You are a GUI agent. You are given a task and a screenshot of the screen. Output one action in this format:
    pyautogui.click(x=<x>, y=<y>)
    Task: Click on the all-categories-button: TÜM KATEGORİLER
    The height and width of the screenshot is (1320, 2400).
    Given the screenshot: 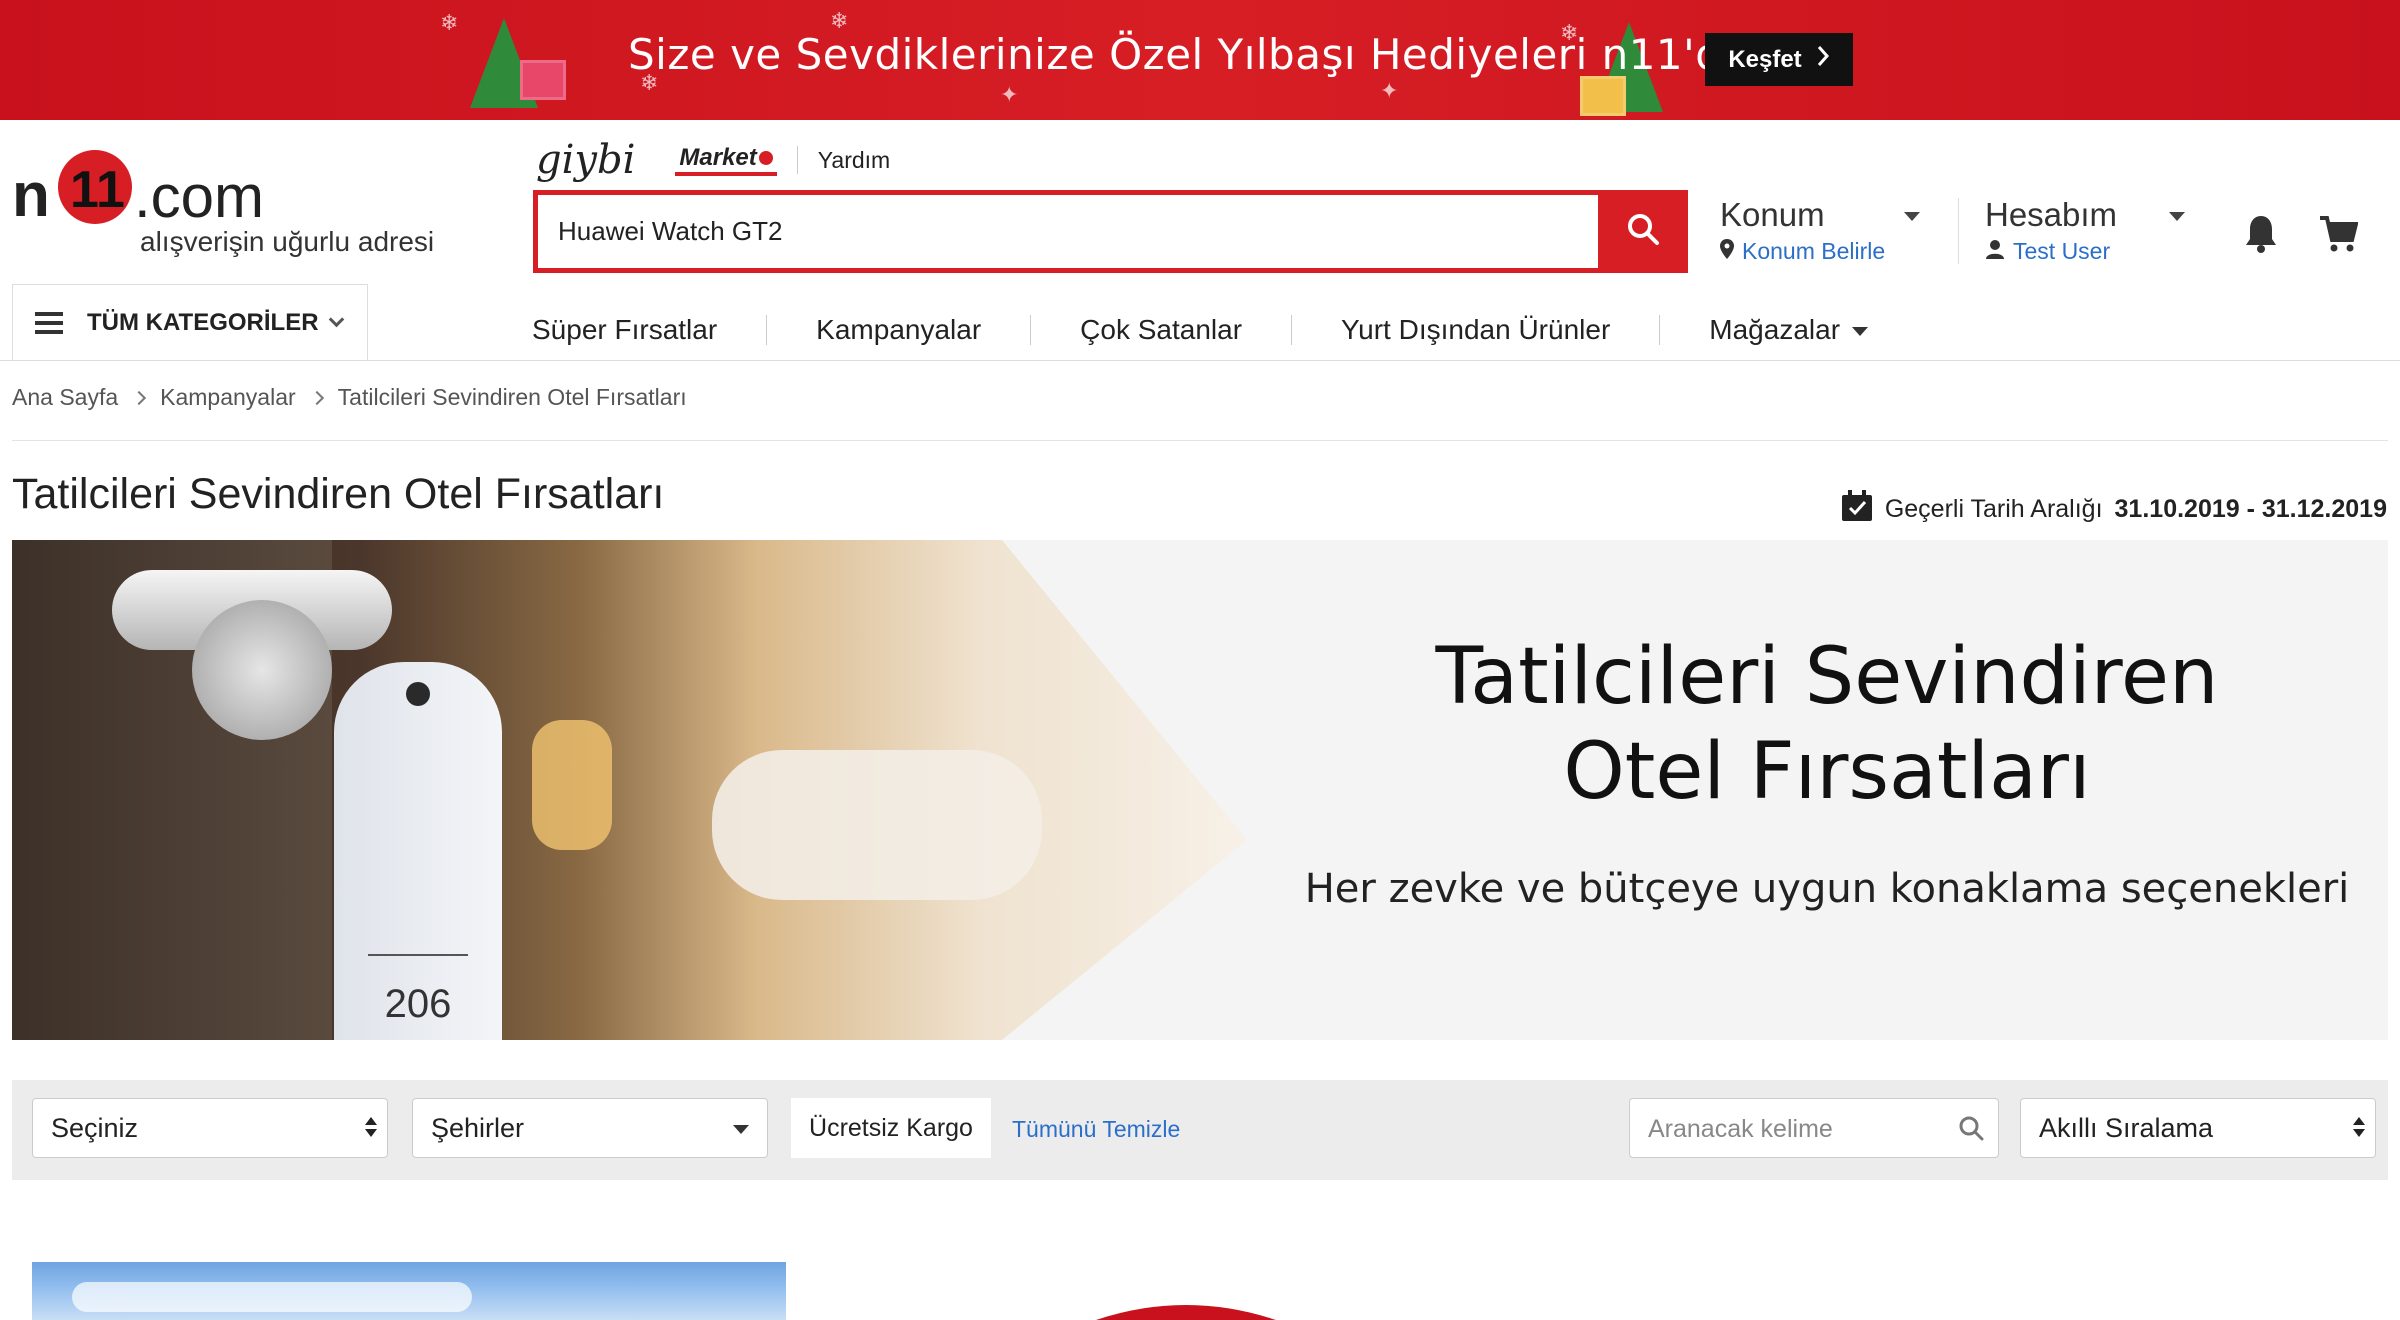 What is the action you would take?
    pyautogui.click(x=190, y=322)
    